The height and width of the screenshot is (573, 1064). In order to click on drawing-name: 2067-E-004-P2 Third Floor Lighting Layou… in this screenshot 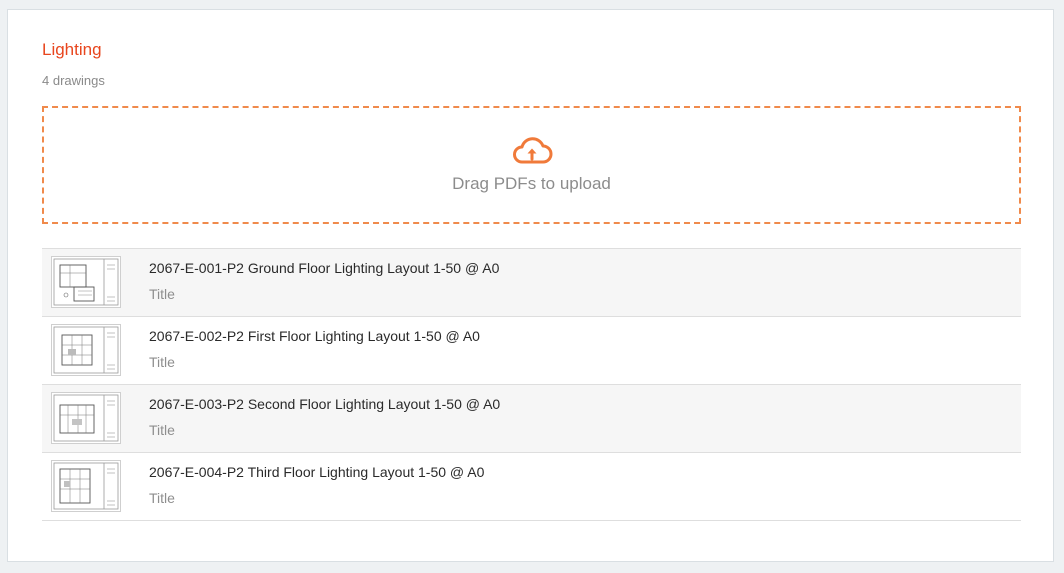, I will do `click(316, 472)`.